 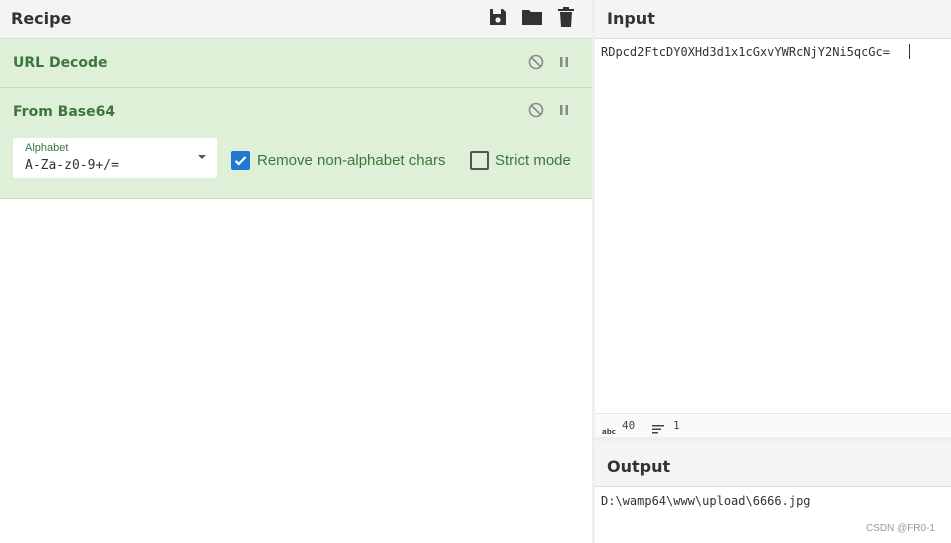 I want to click on input-status-bar: abc 40 1, so click(x=773, y=425).